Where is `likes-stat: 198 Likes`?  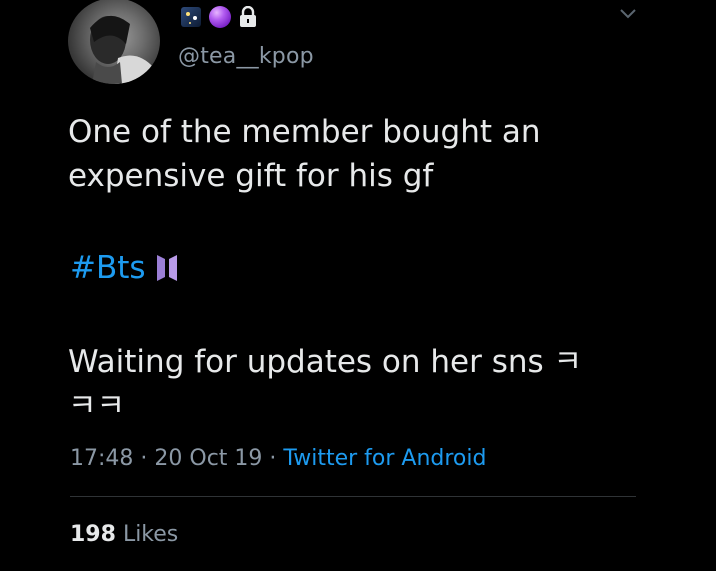
likes-stat: 198 Likes is located at coordinates (124, 534).